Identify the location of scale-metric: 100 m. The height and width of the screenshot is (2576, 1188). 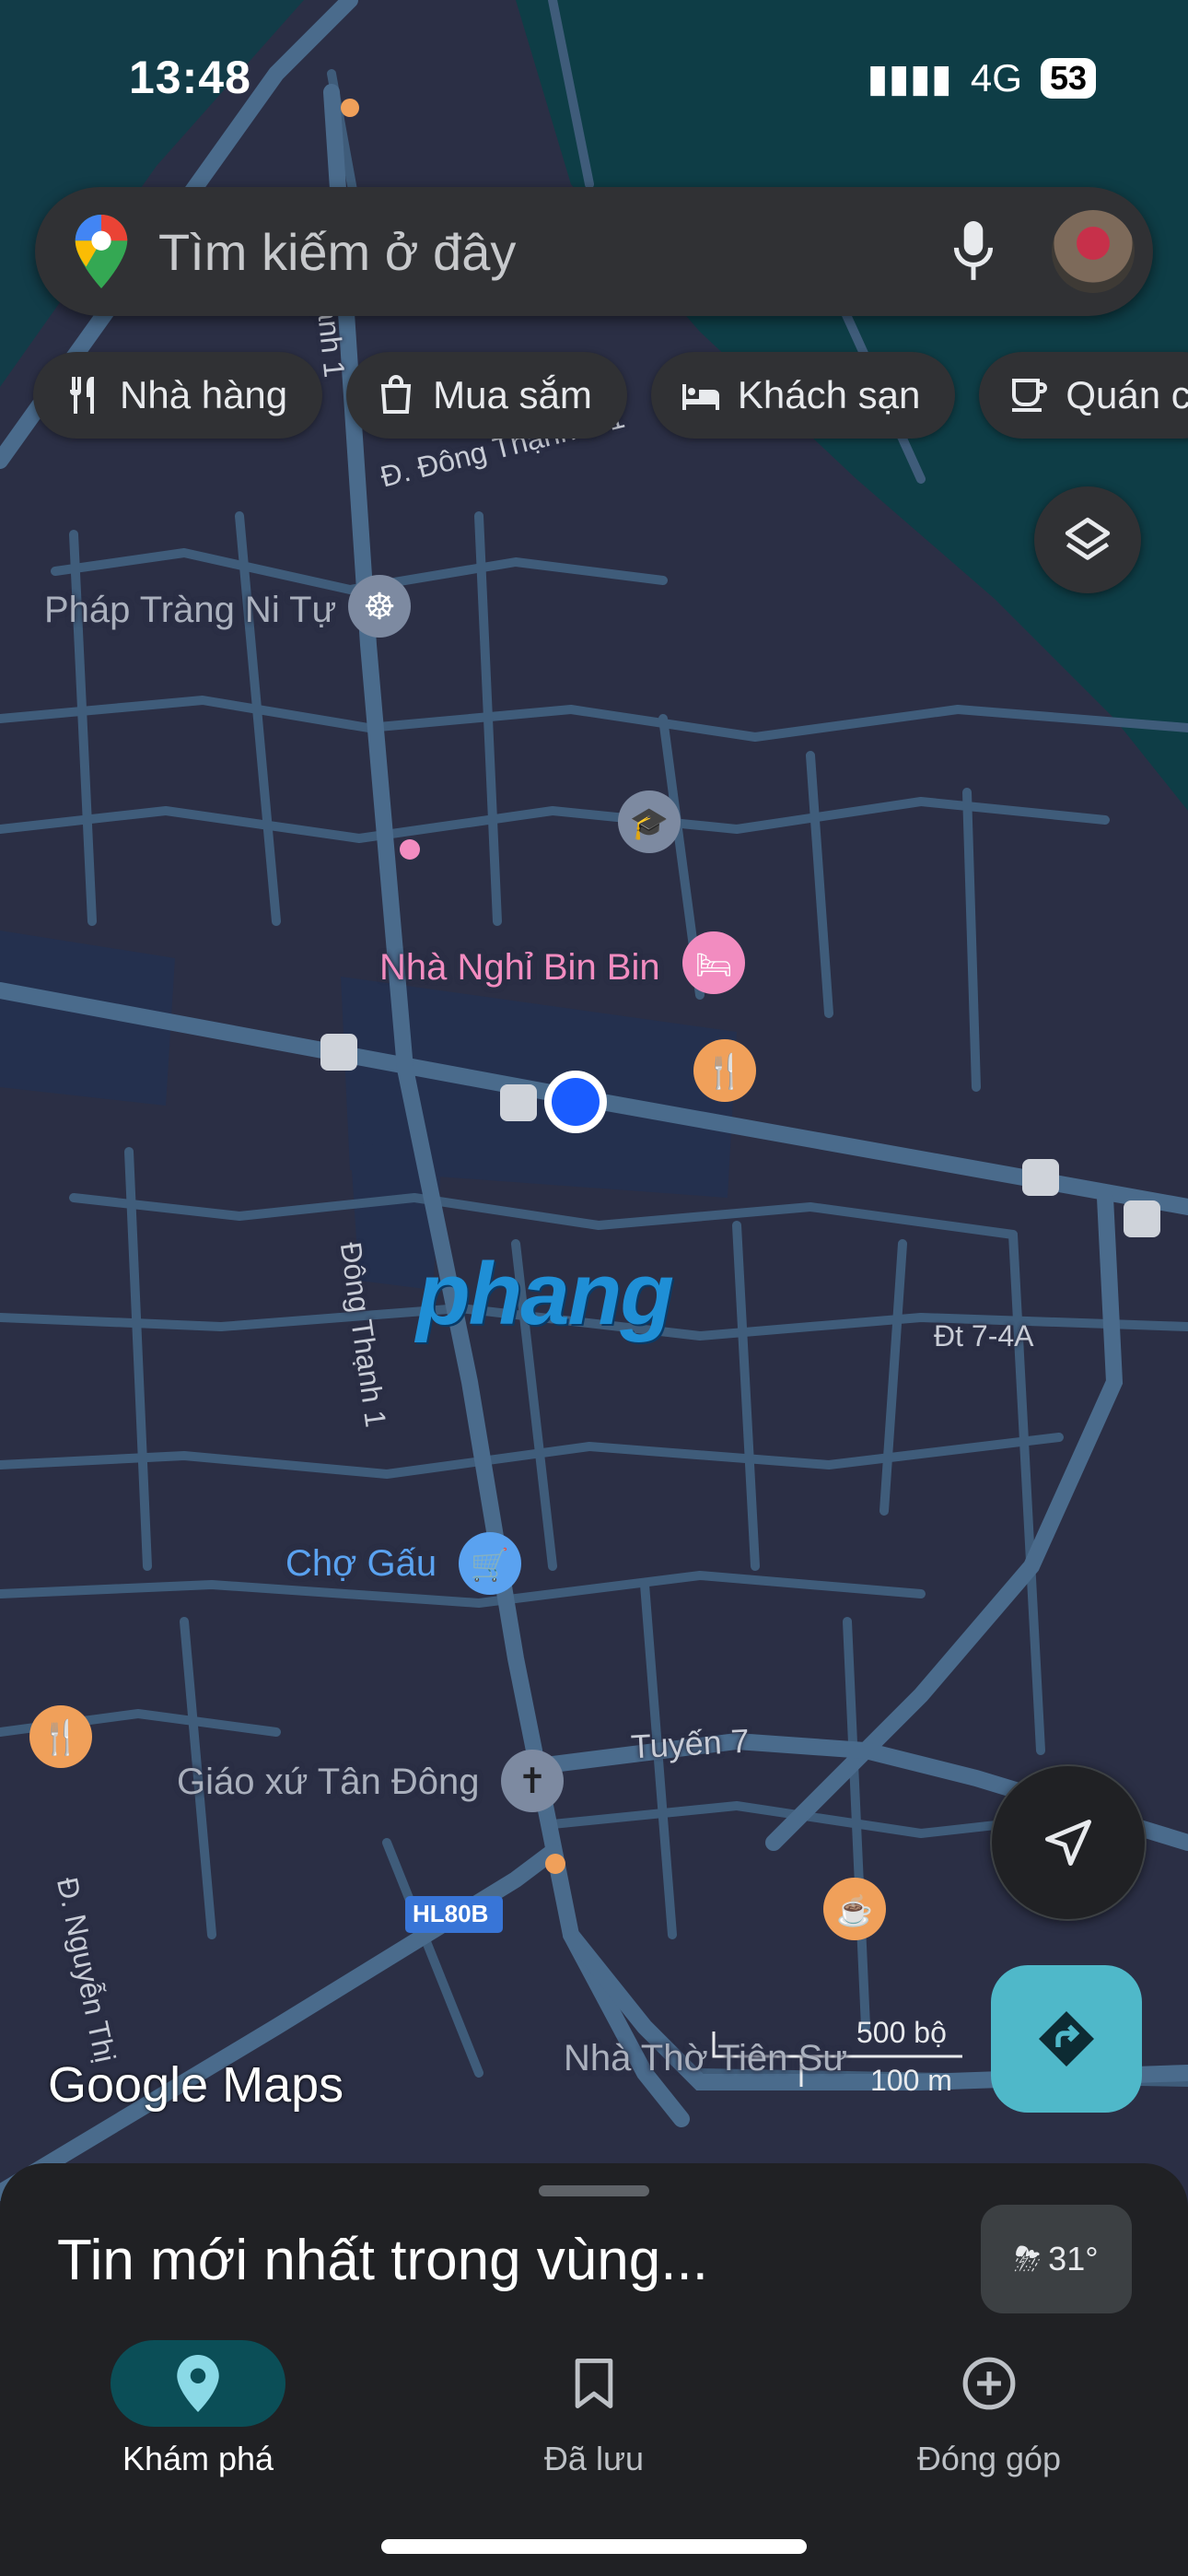
(911, 2080).